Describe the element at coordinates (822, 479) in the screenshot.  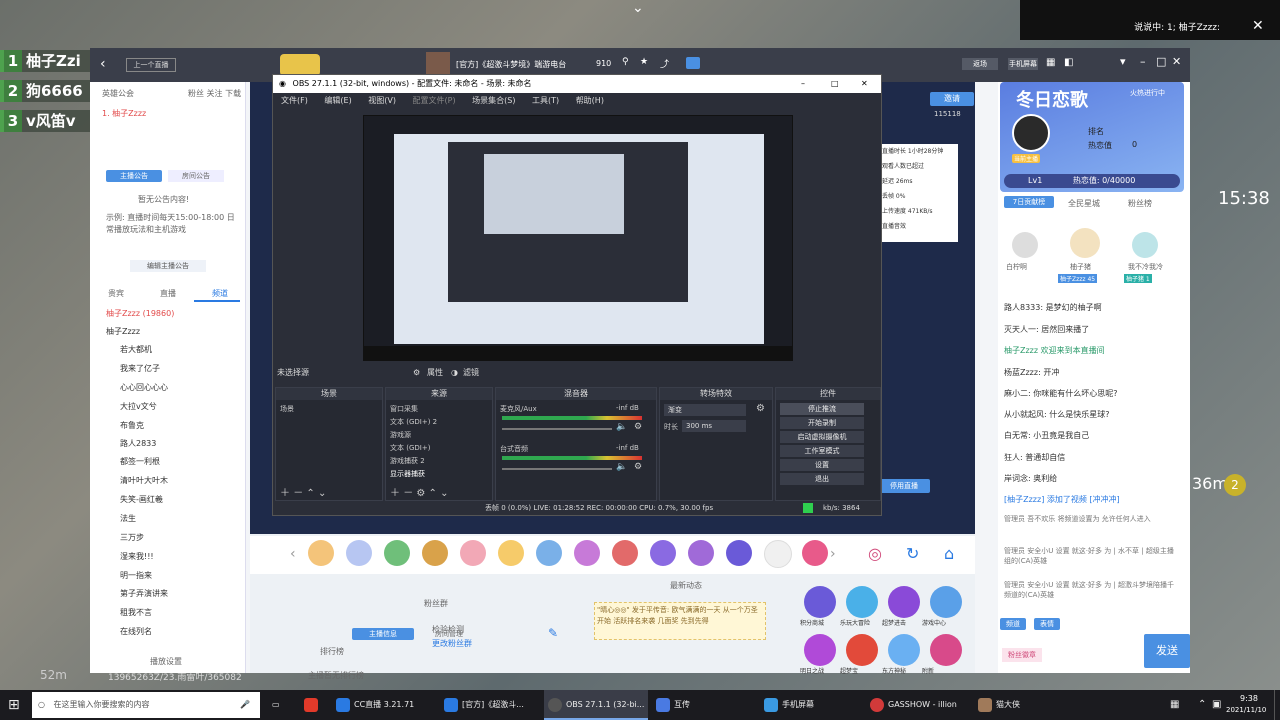
I see `exit-button: 退出` at that location.